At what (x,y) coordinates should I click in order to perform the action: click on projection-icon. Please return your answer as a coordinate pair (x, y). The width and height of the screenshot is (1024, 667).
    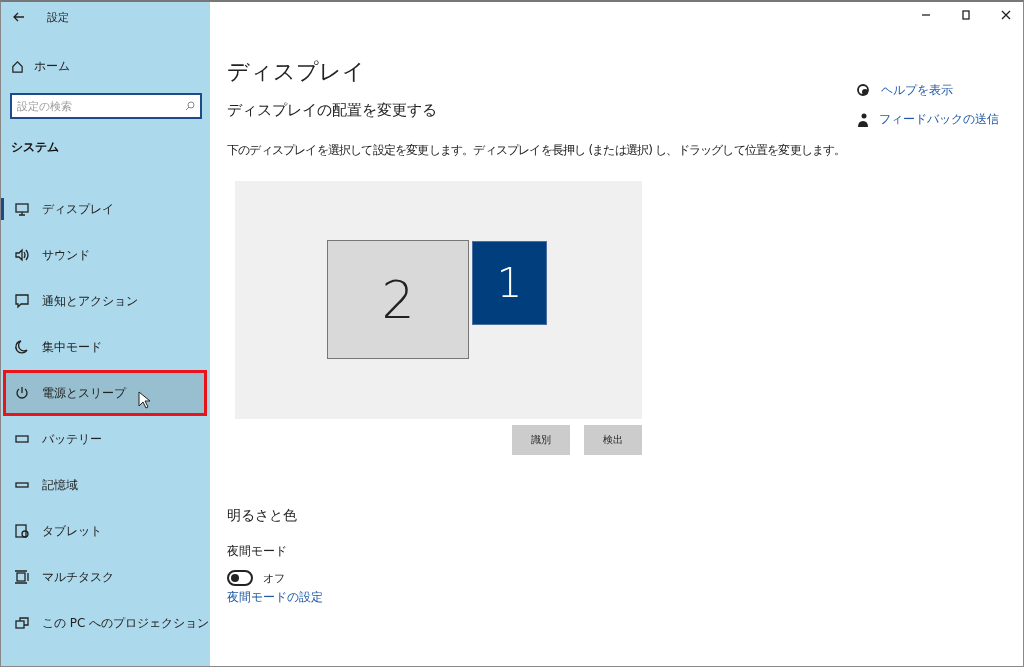
    Looking at the image, I should click on (22, 623).